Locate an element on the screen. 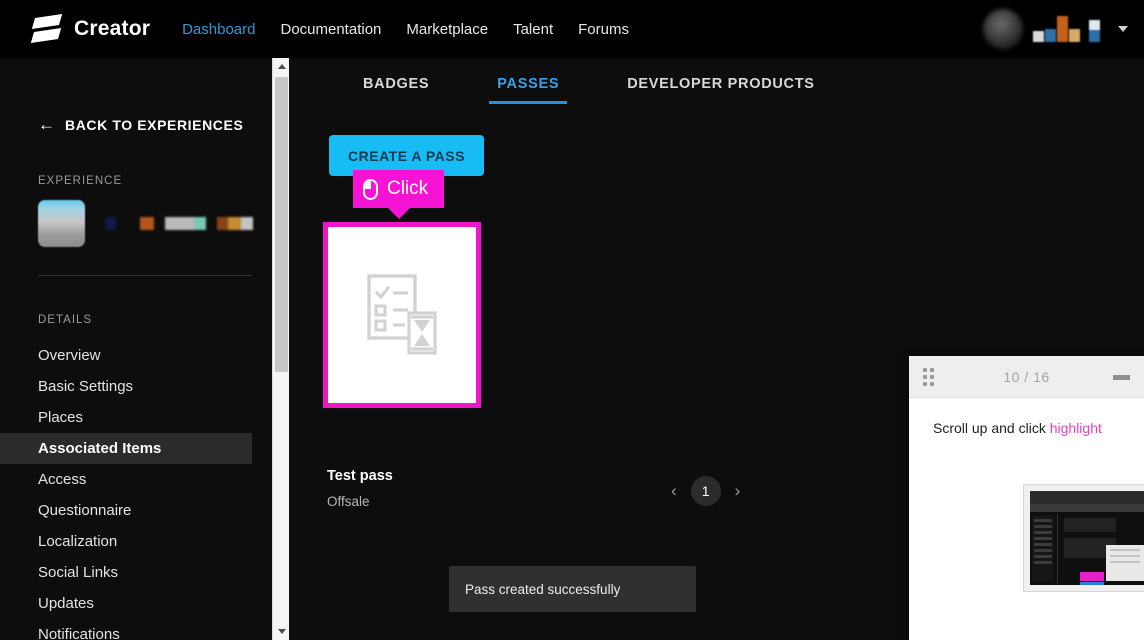  page-number-1: 1 is located at coordinates (705, 491).